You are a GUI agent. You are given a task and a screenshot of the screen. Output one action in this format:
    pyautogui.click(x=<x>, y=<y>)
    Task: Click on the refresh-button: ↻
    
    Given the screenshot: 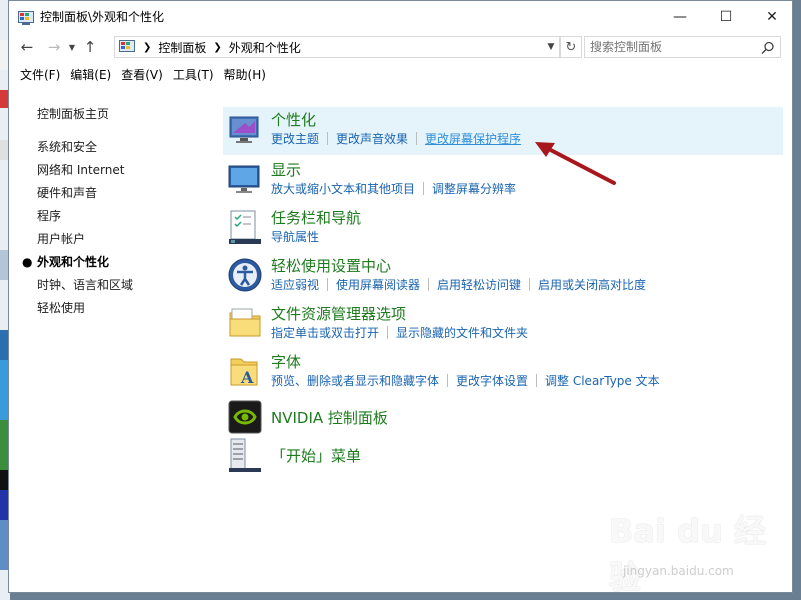 What is the action you would take?
    pyautogui.click(x=571, y=47)
    